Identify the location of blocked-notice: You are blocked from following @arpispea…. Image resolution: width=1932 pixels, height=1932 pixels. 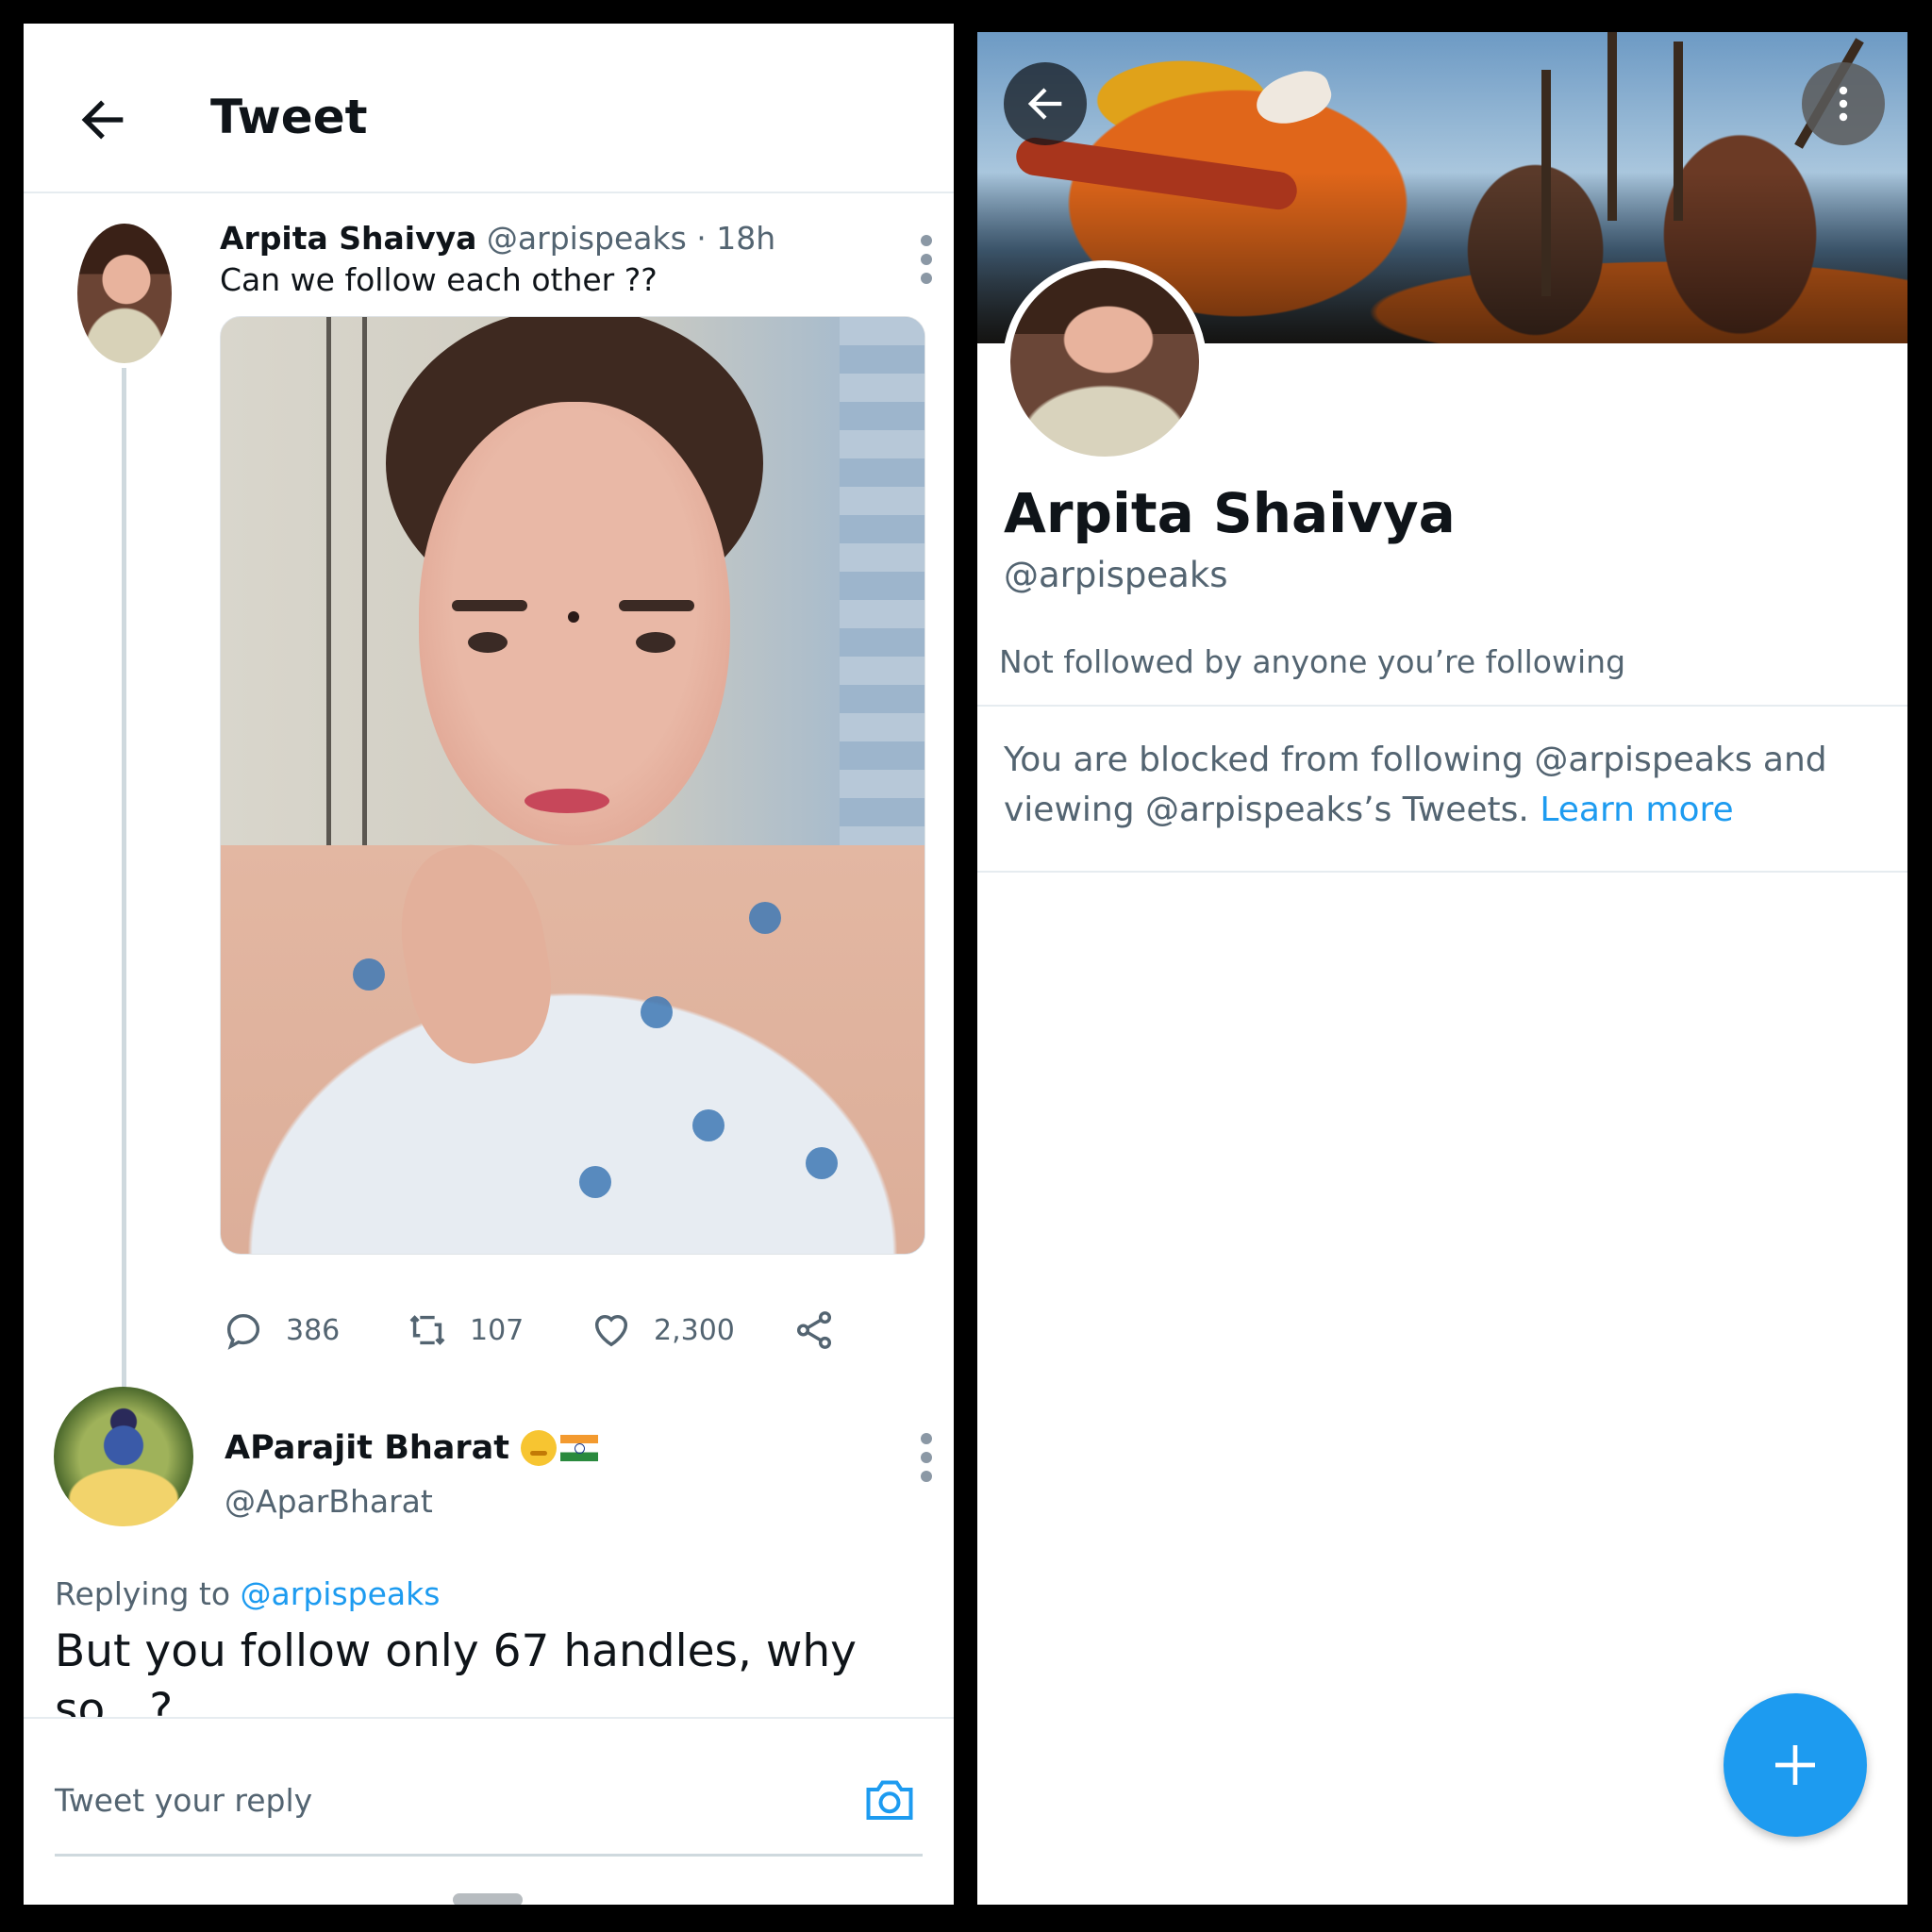
(1442, 785).